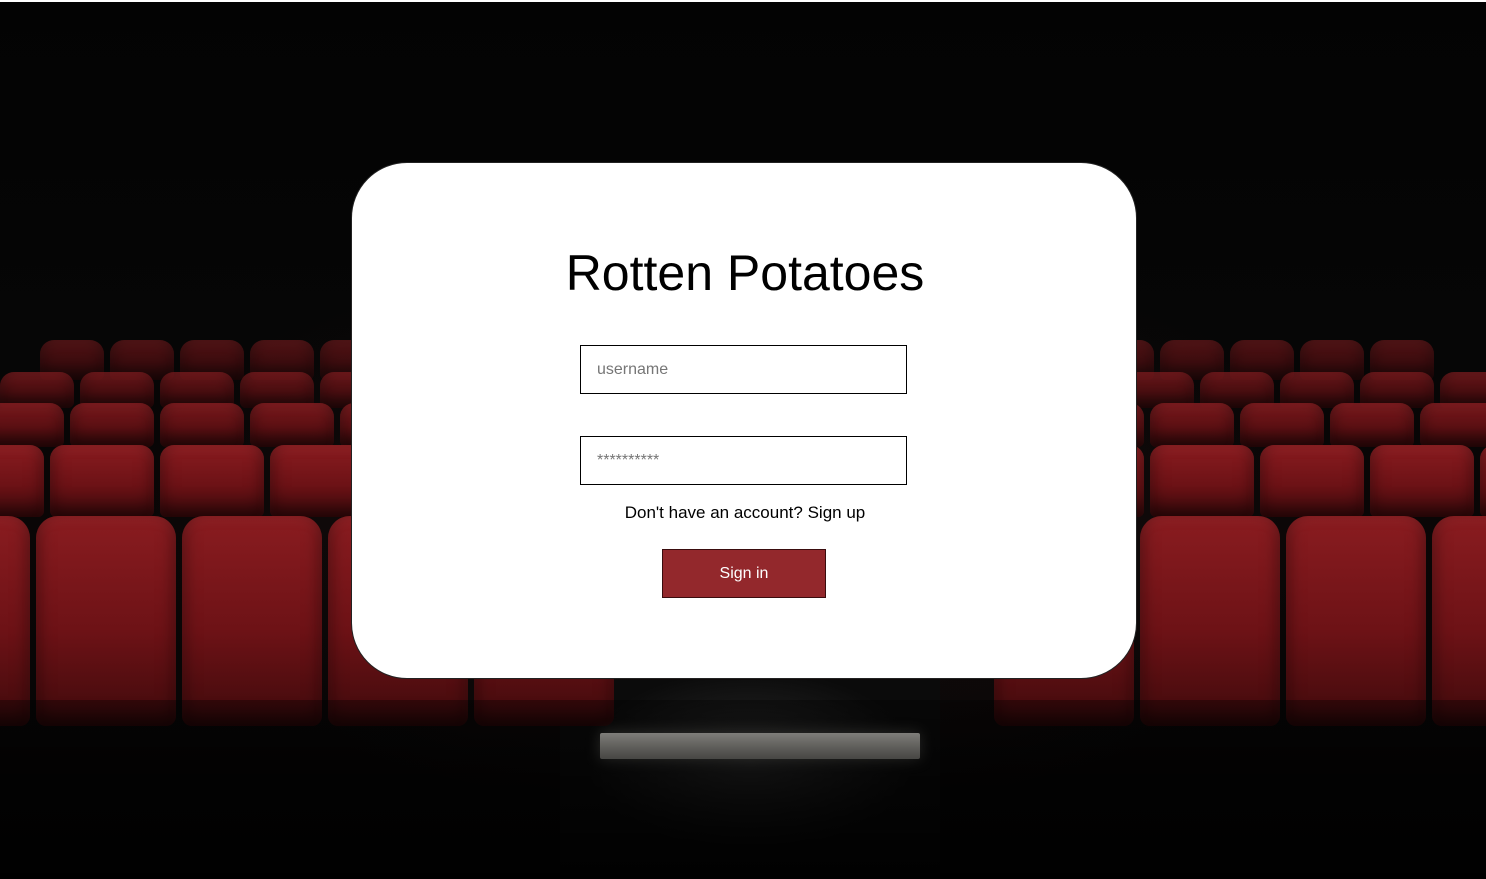  I want to click on signup-prompt: Don't have an account? Sign up, so click(745, 513).